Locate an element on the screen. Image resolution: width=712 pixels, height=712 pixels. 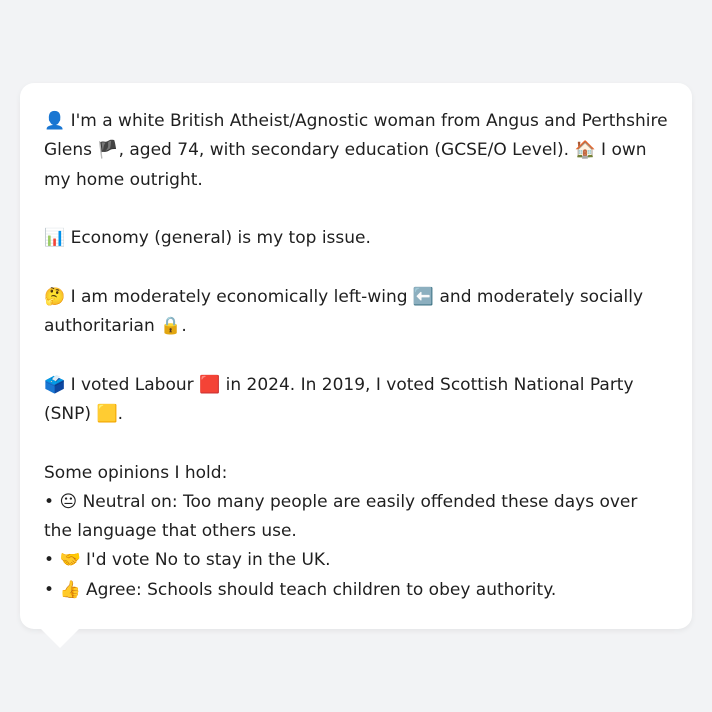
thinking-face-icon: 🤔 is located at coordinates (55, 296).